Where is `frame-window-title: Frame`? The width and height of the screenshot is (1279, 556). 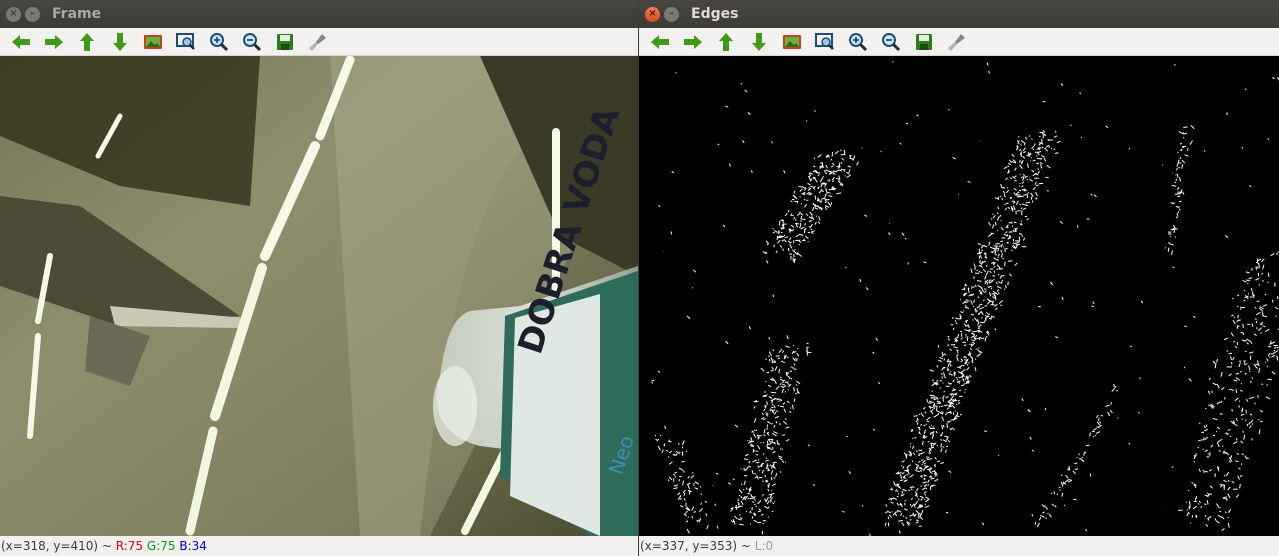 frame-window-title: Frame is located at coordinates (77, 14).